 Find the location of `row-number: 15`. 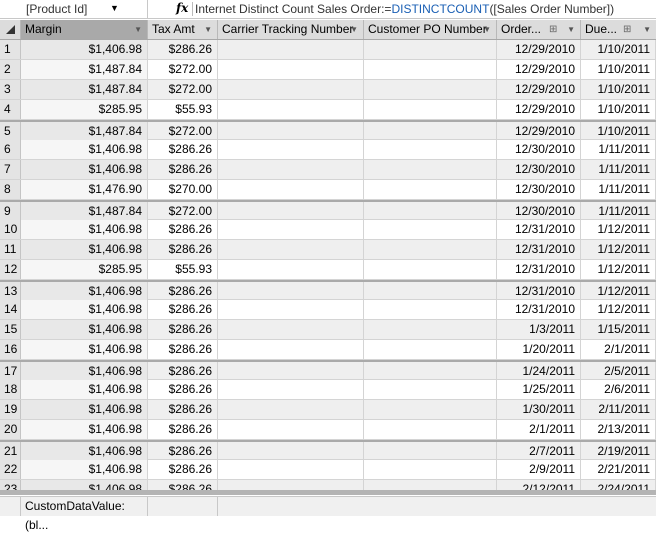

row-number: 15 is located at coordinates (10, 329).